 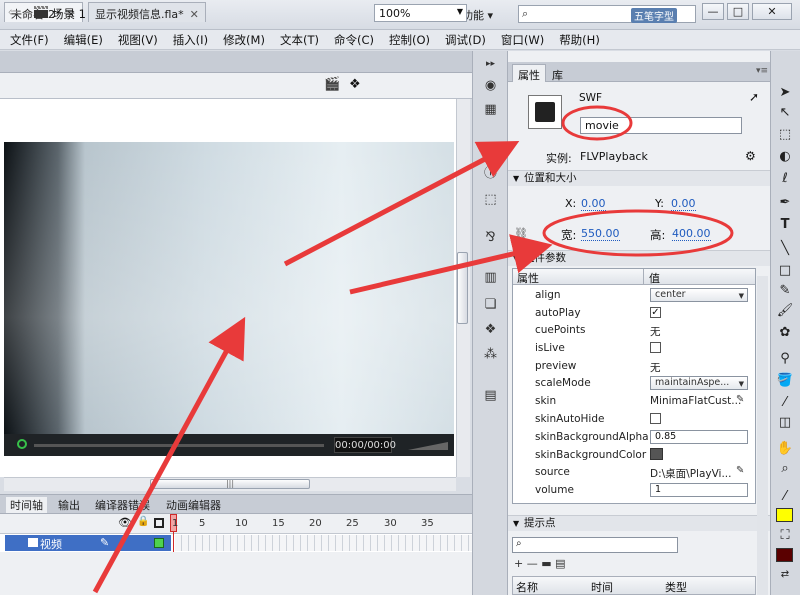 What do you see at coordinates (607, 14) in the screenshot?
I see `help-search-input: ⌕ 五笔字型` at bounding box center [607, 14].